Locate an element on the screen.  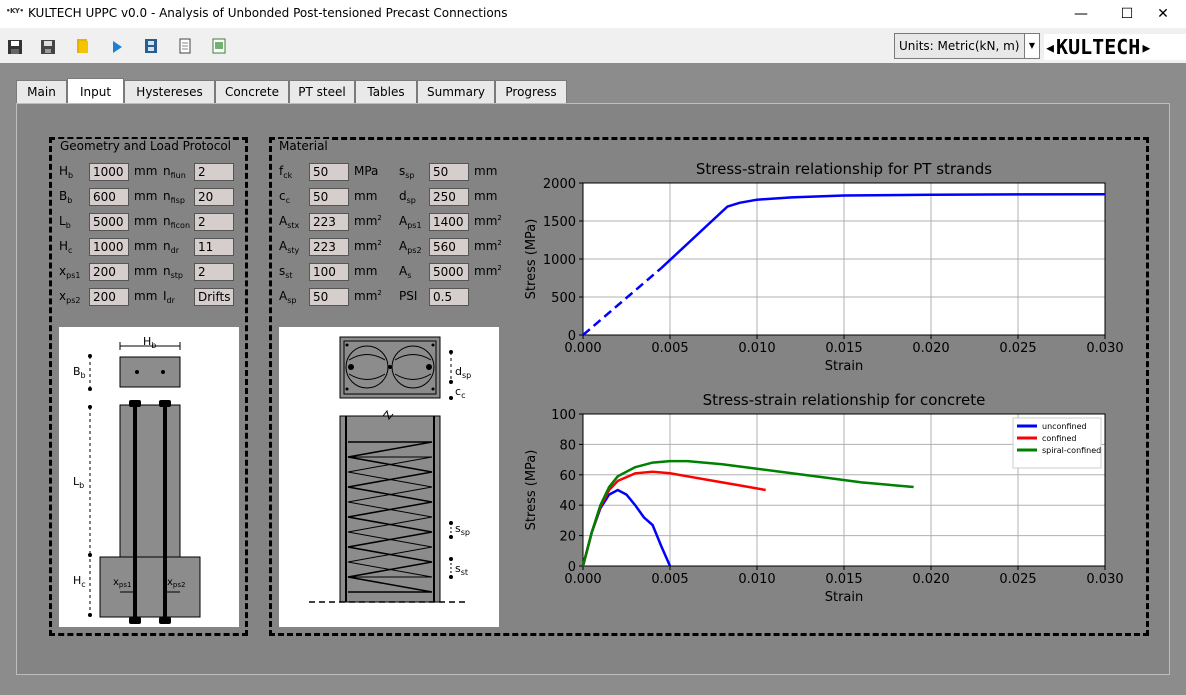
geo-input-1-b: 20 is located at coordinates (214, 197).